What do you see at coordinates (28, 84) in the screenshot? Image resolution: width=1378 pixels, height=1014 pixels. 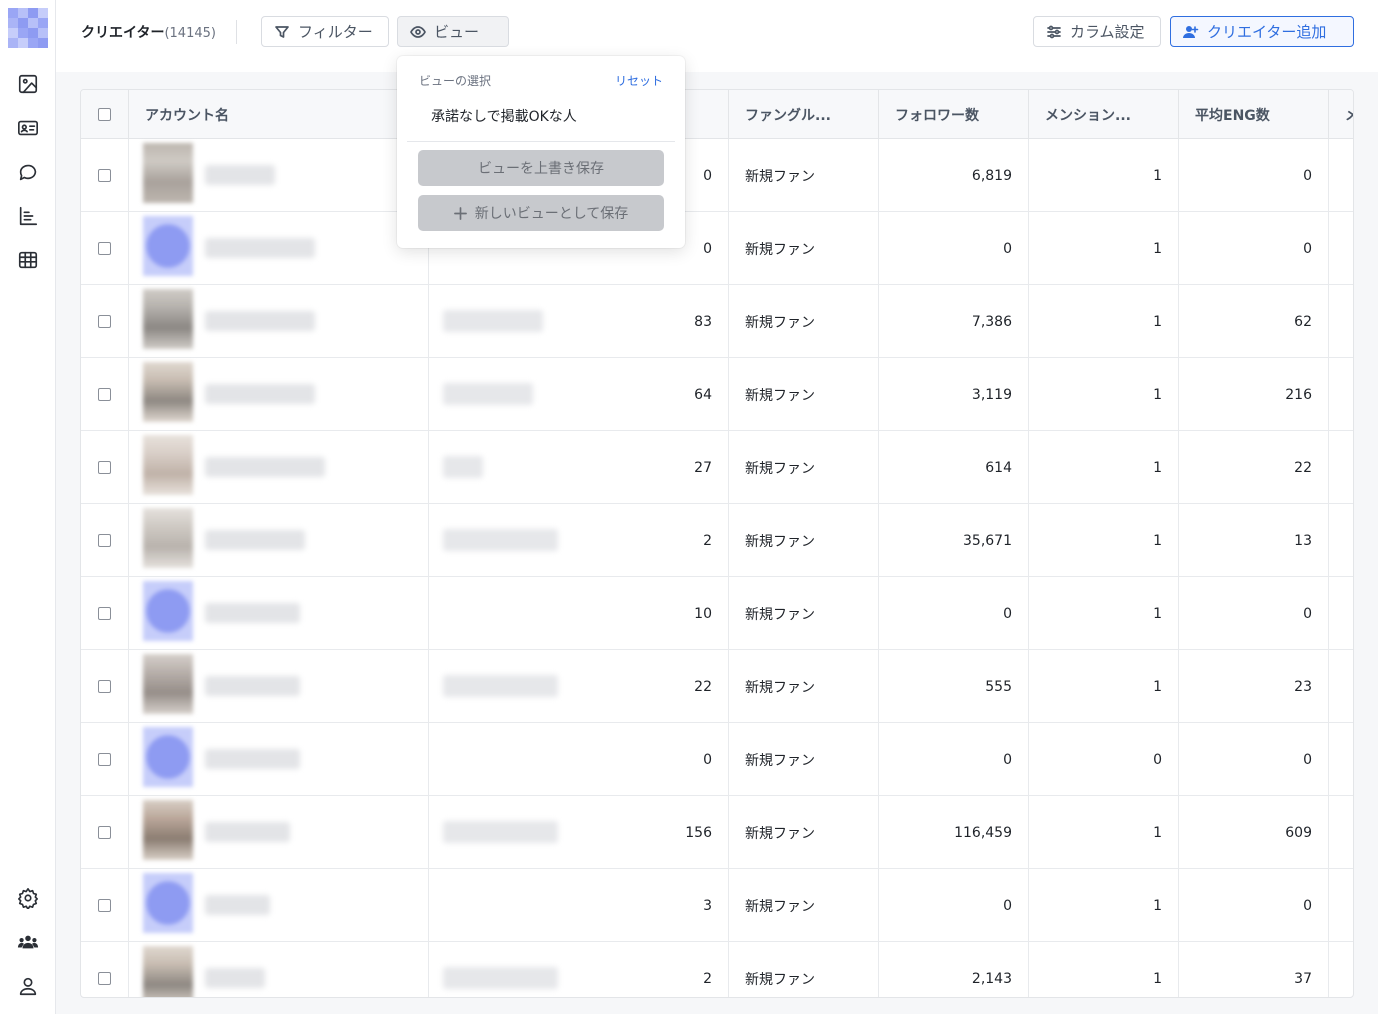 I see `image-icon` at bounding box center [28, 84].